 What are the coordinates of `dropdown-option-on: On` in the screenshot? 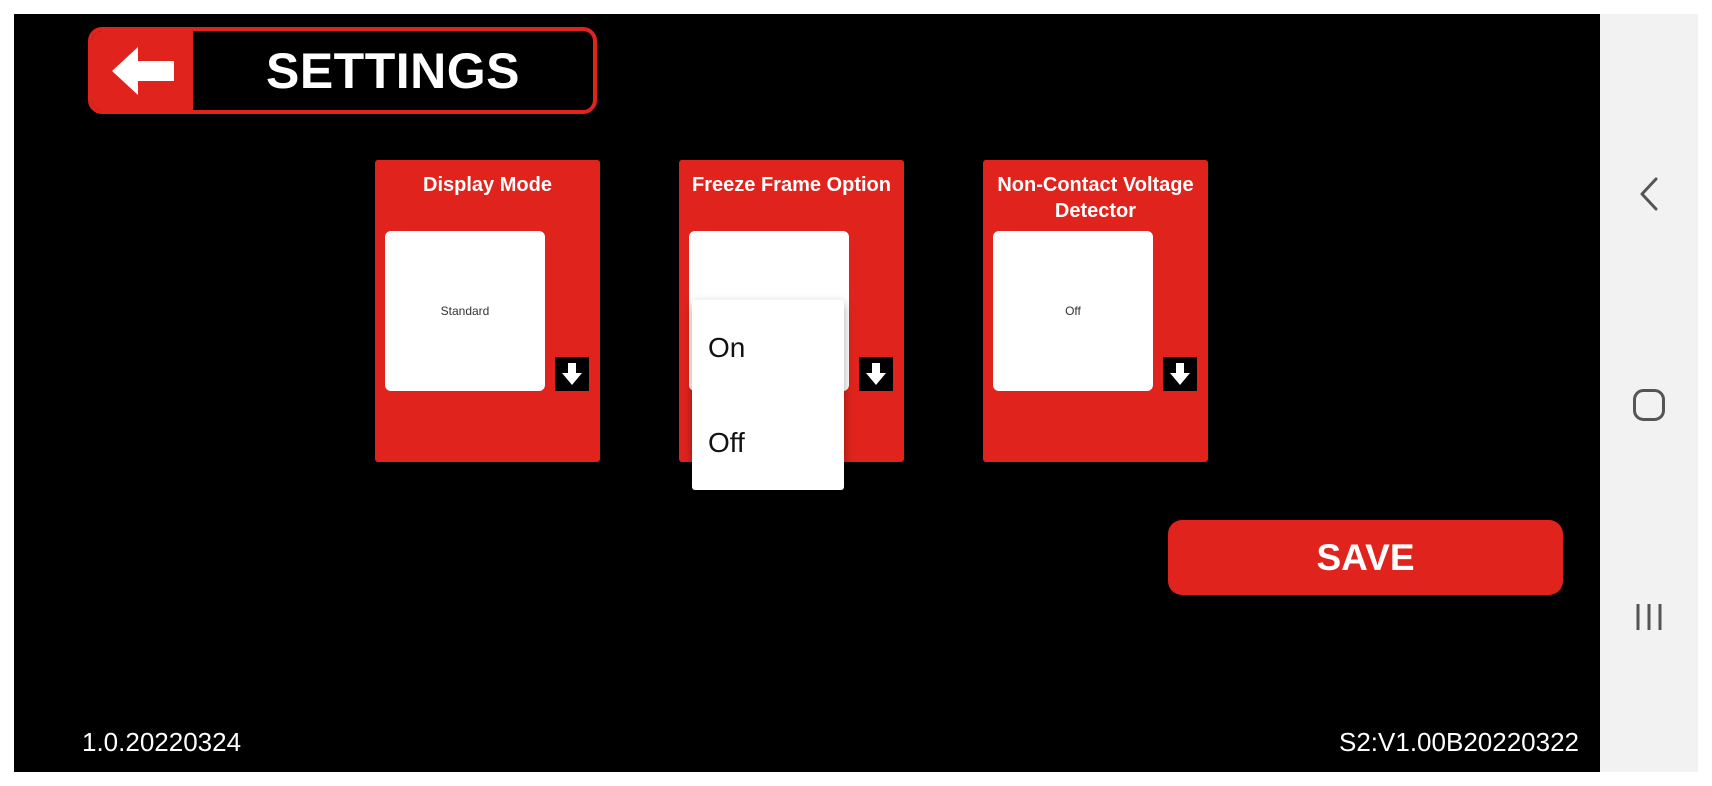 It's located at (768, 347).